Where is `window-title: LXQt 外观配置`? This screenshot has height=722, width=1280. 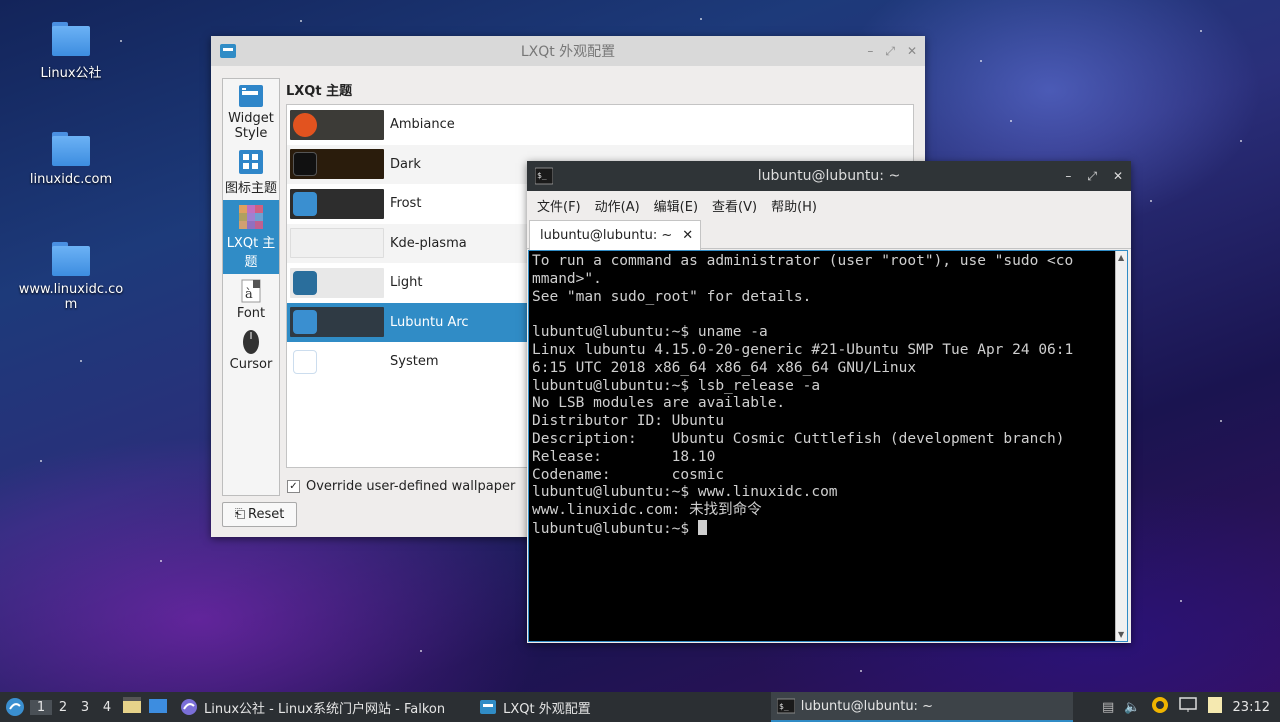
window-title: LXQt 外观配置 is located at coordinates (568, 52).